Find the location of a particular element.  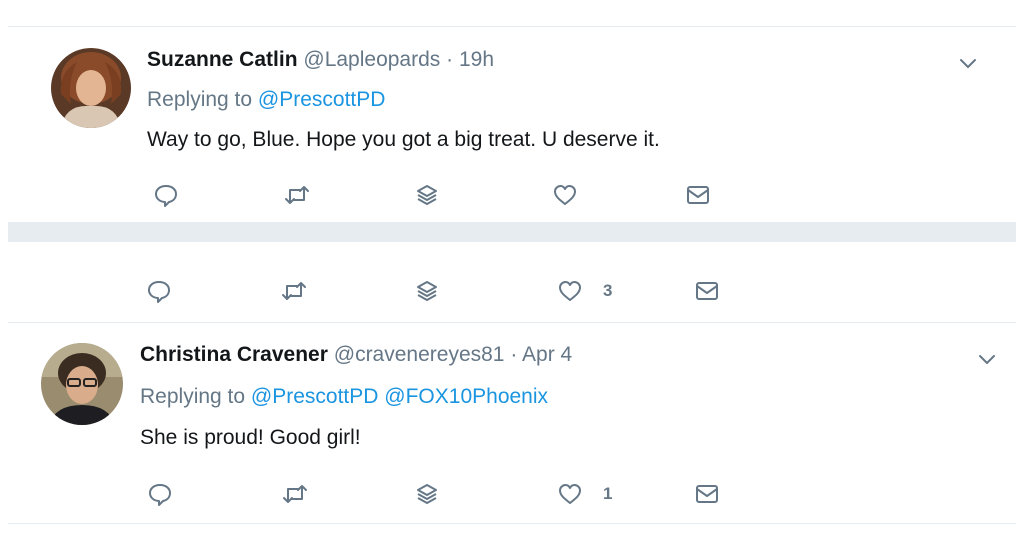

author-handle: @Lapleopards is located at coordinates (371, 59).